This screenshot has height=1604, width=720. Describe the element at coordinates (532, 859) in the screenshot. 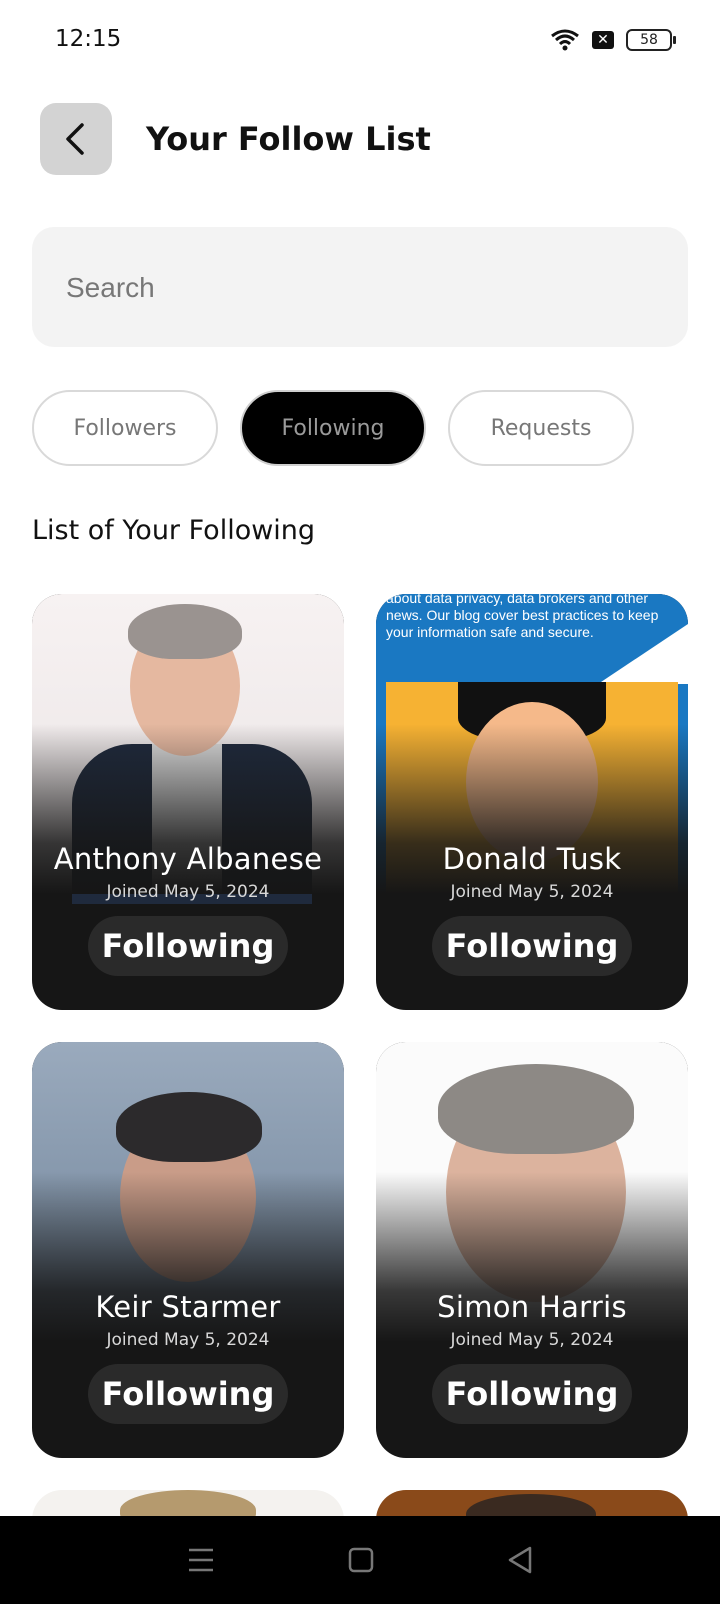

I see `user-name: Donald Tusk` at that location.